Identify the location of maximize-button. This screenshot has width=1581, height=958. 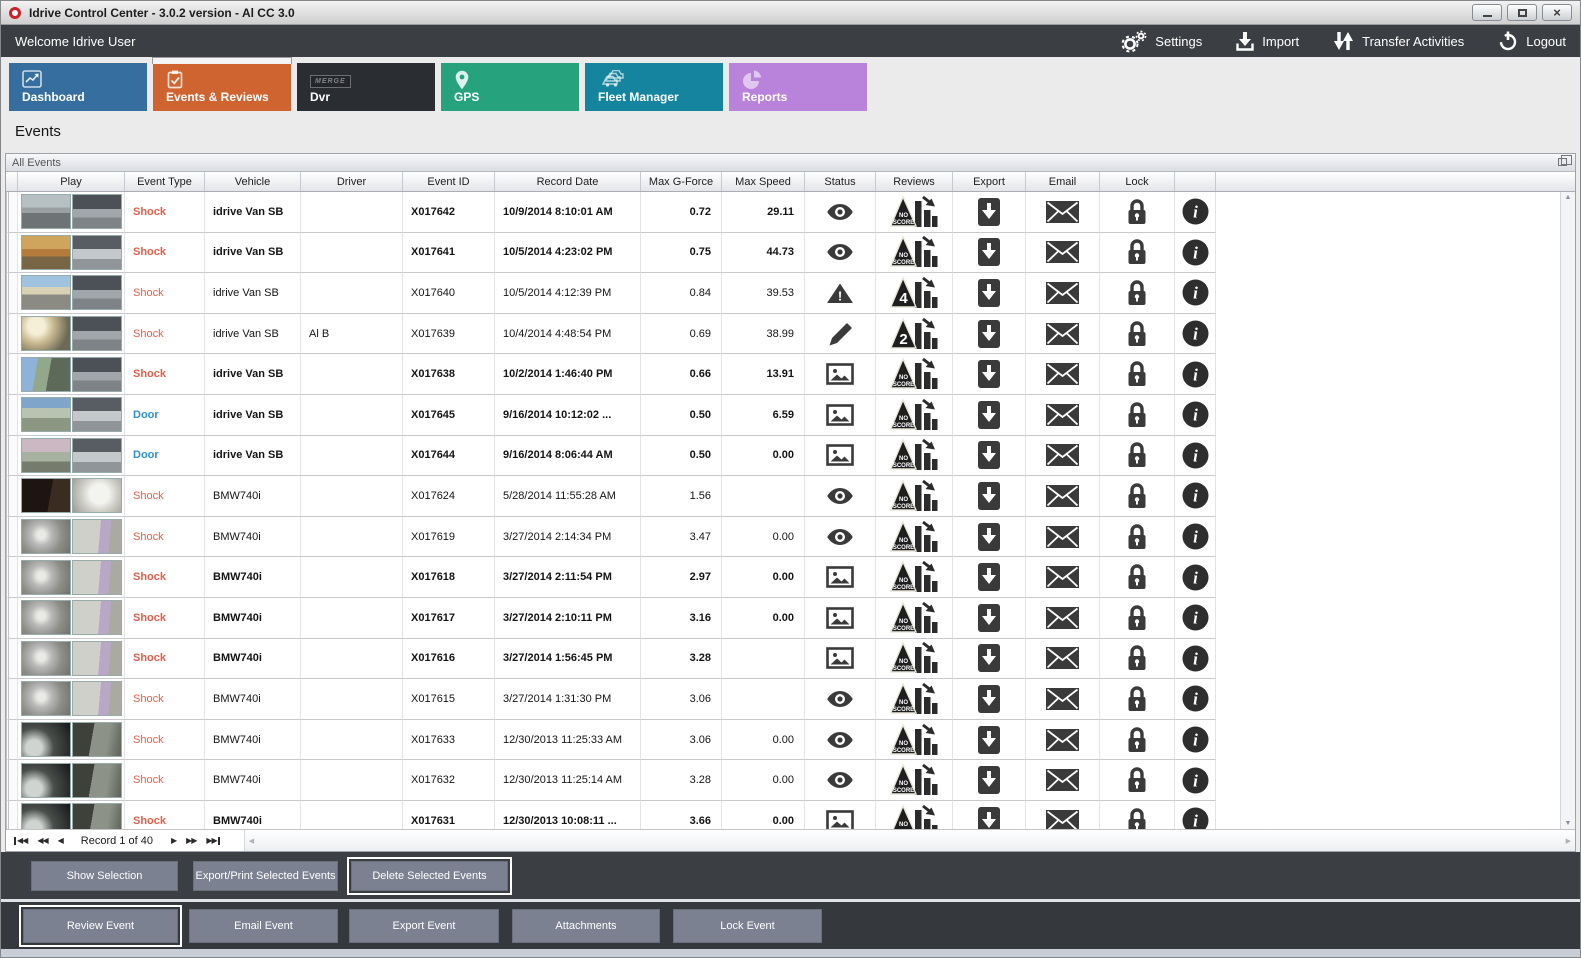
(1522, 12).